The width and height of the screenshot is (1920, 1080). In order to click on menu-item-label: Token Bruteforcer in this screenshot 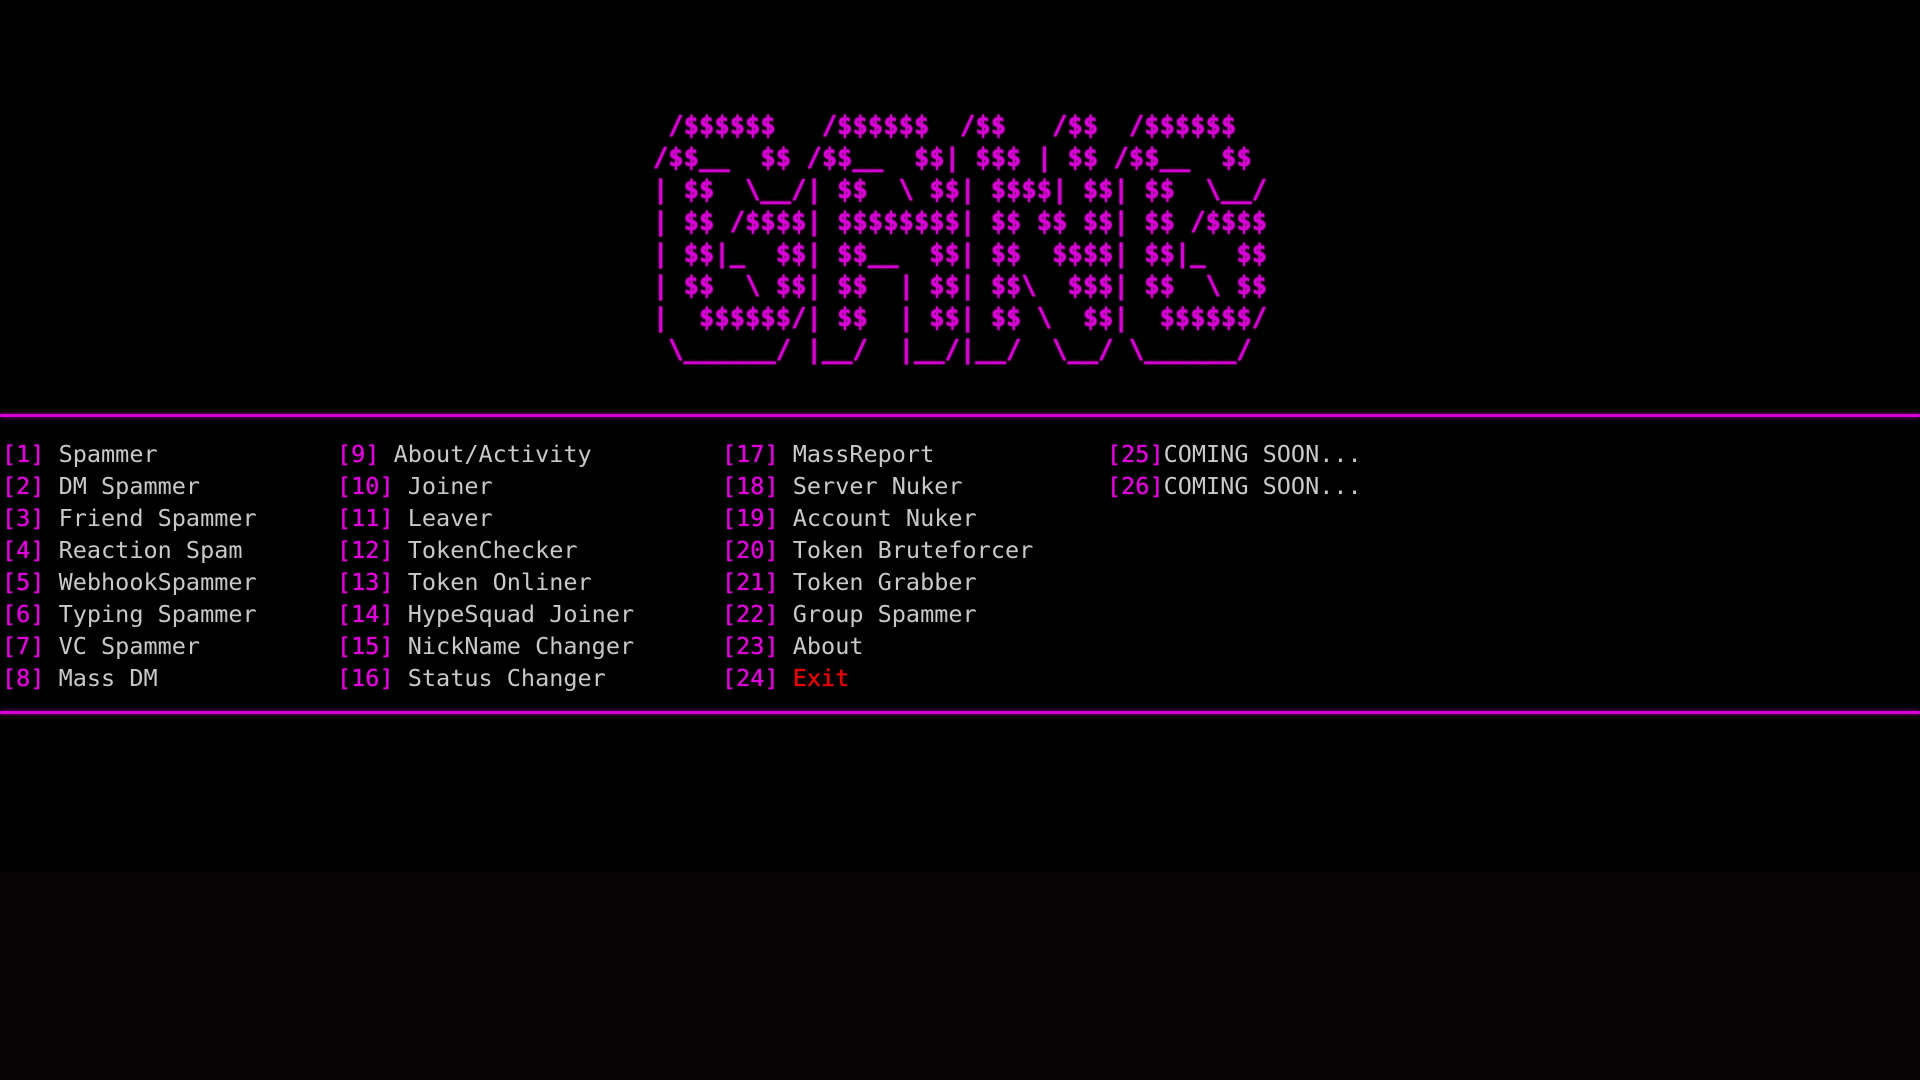, I will do `click(913, 550)`.